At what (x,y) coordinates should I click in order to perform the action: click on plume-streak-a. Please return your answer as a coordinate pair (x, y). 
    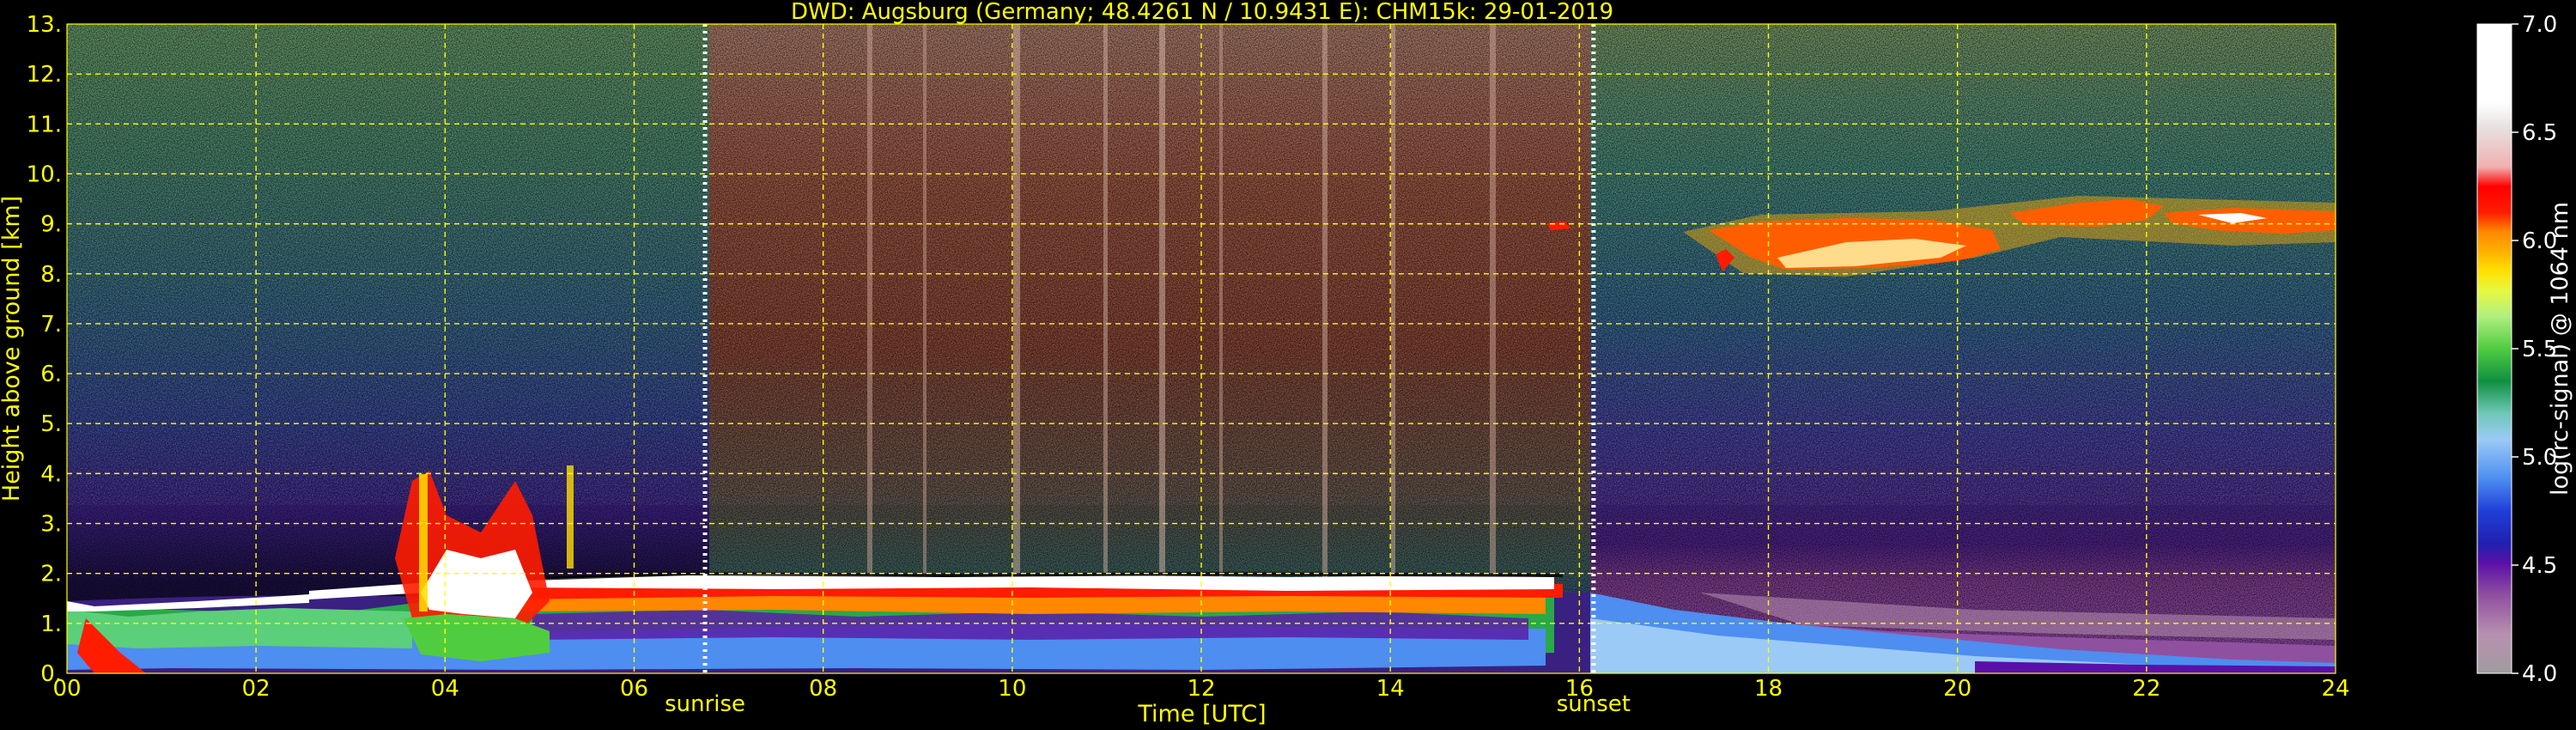
    Looking at the image, I should click on (423, 542).